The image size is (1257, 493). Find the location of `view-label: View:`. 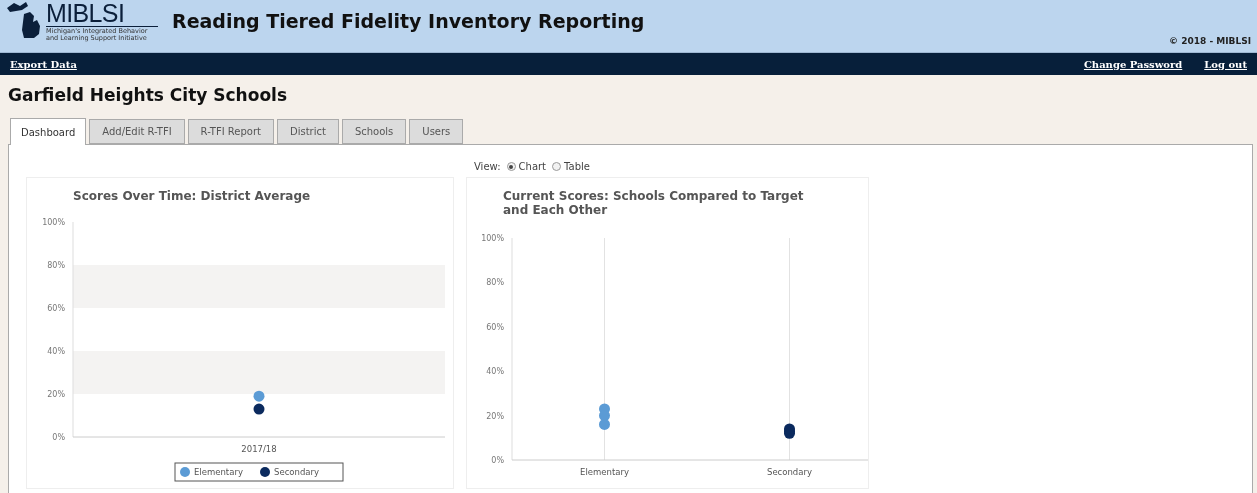

view-label: View: is located at coordinates (487, 167).